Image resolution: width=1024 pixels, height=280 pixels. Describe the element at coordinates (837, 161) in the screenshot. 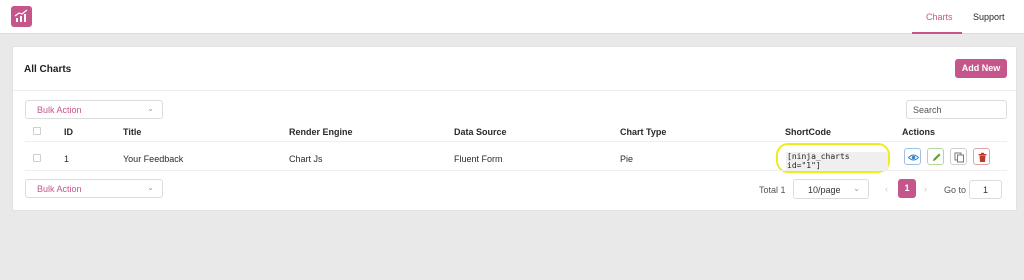

I see `cell-shortcode: [ninja_charts id="1"]` at that location.